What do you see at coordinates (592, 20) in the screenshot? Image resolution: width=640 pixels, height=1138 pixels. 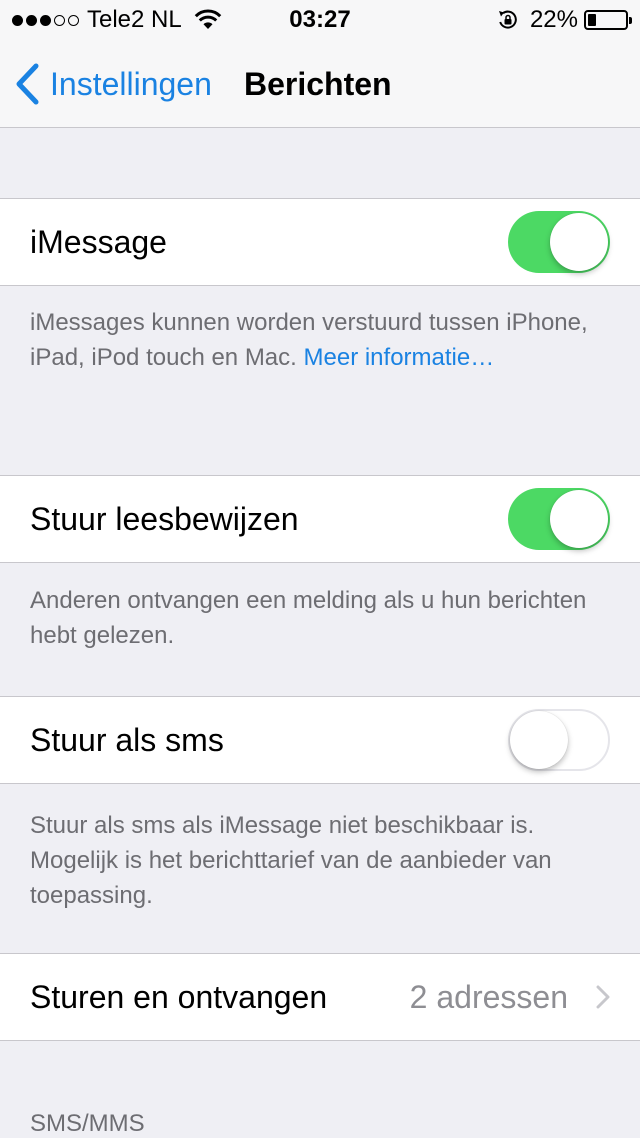 I see `battery-fill` at bounding box center [592, 20].